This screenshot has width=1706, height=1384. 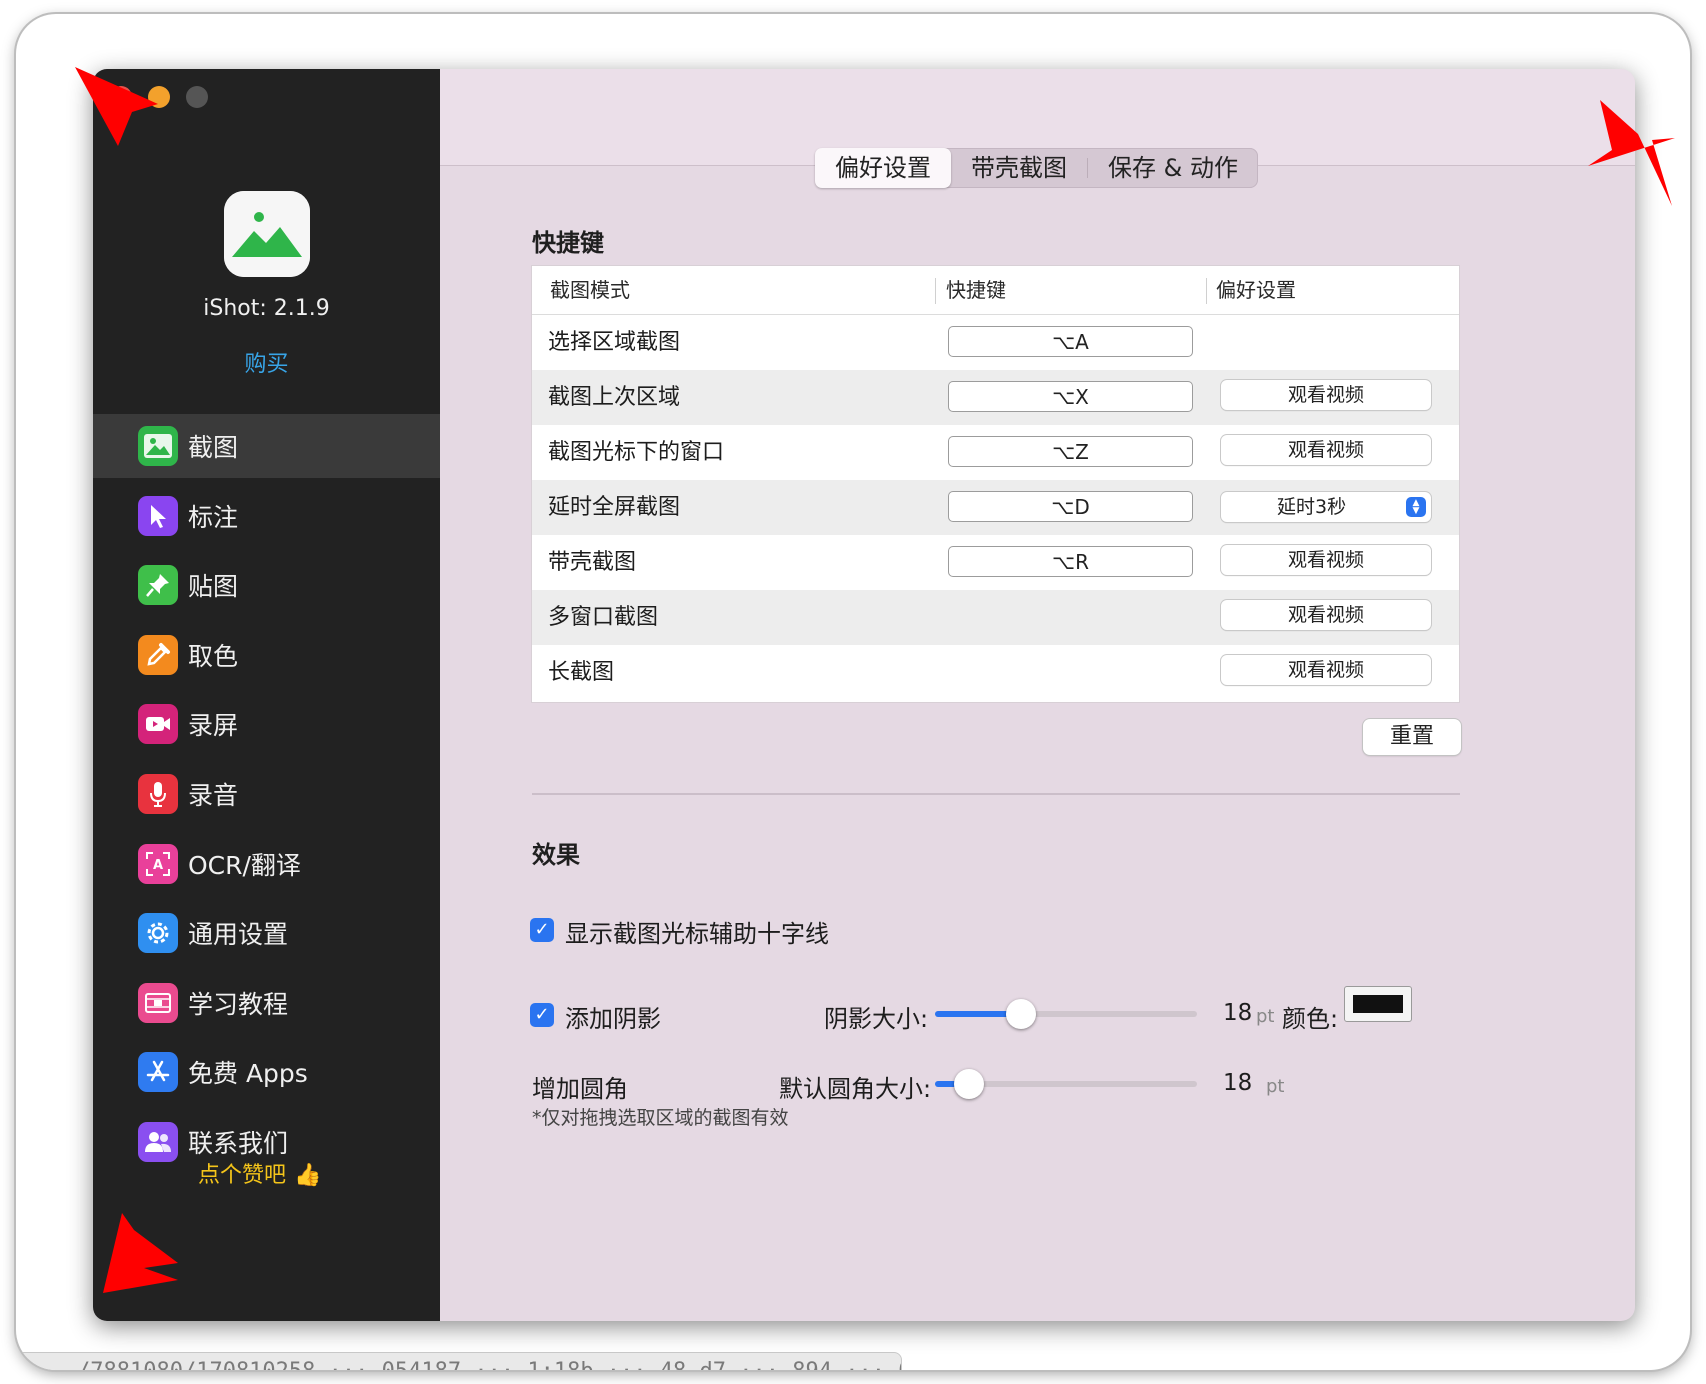 What do you see at coordinates (603, 617) in the screenshot?
I see `row-mode-label: 多窗口截图` at bounding box center [603, 617].